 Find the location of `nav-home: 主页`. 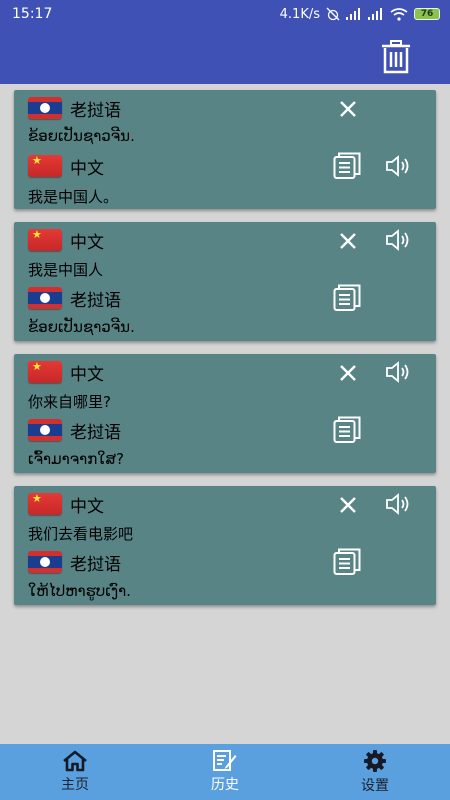

nav-home: 主页 is located at coordinates (75, 772).